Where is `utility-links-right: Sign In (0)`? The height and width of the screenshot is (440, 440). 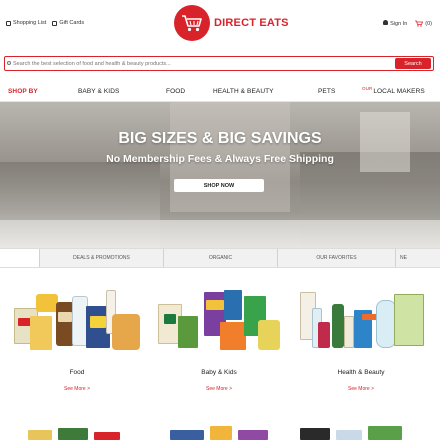 utility-links-right: Sign In (0) is located at coordinates (407, 23).